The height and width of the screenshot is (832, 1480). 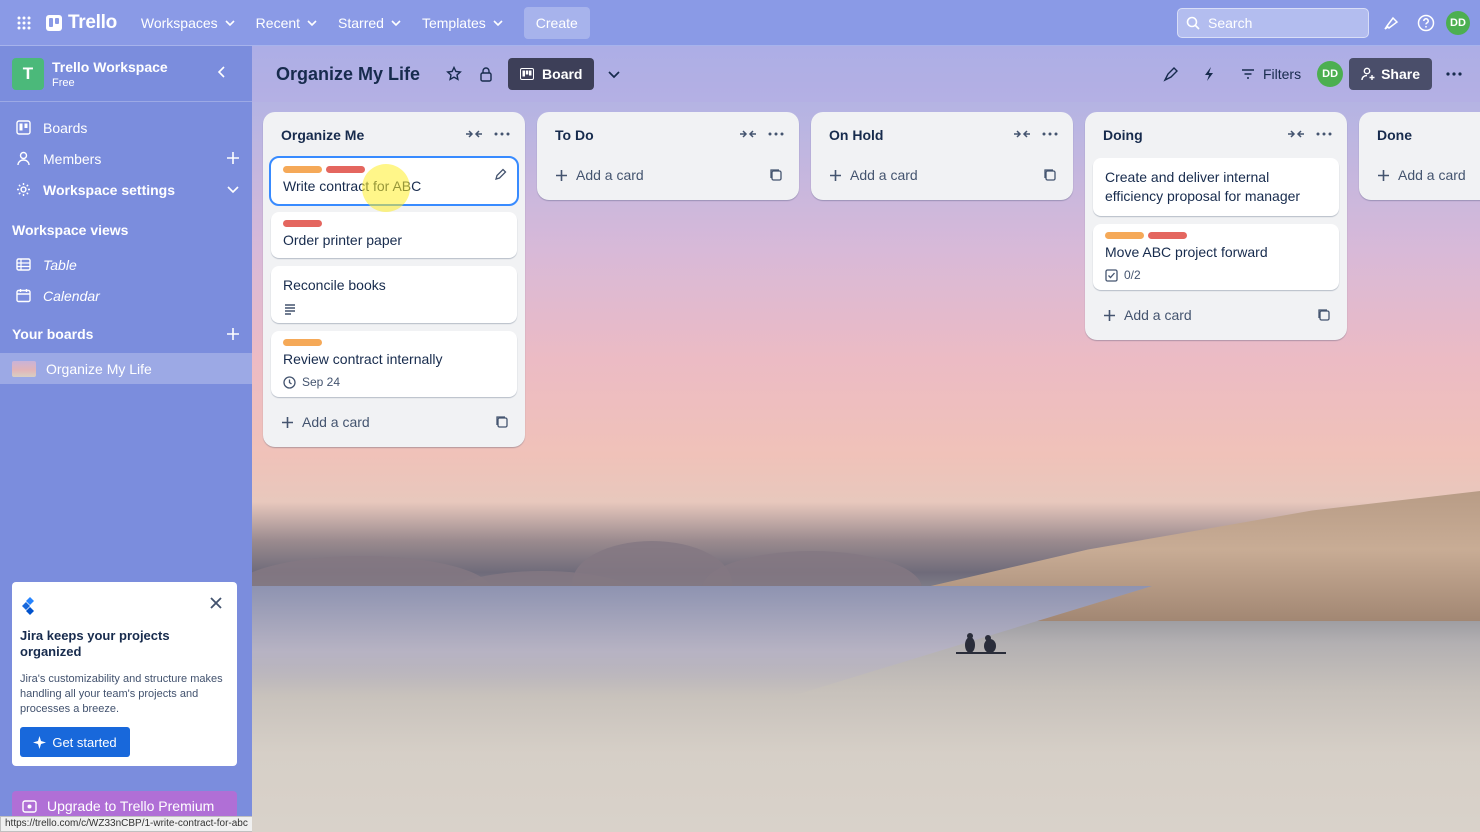 I want to click on card-write-contract: Write contract for ABC, so click(x=394, y=181).